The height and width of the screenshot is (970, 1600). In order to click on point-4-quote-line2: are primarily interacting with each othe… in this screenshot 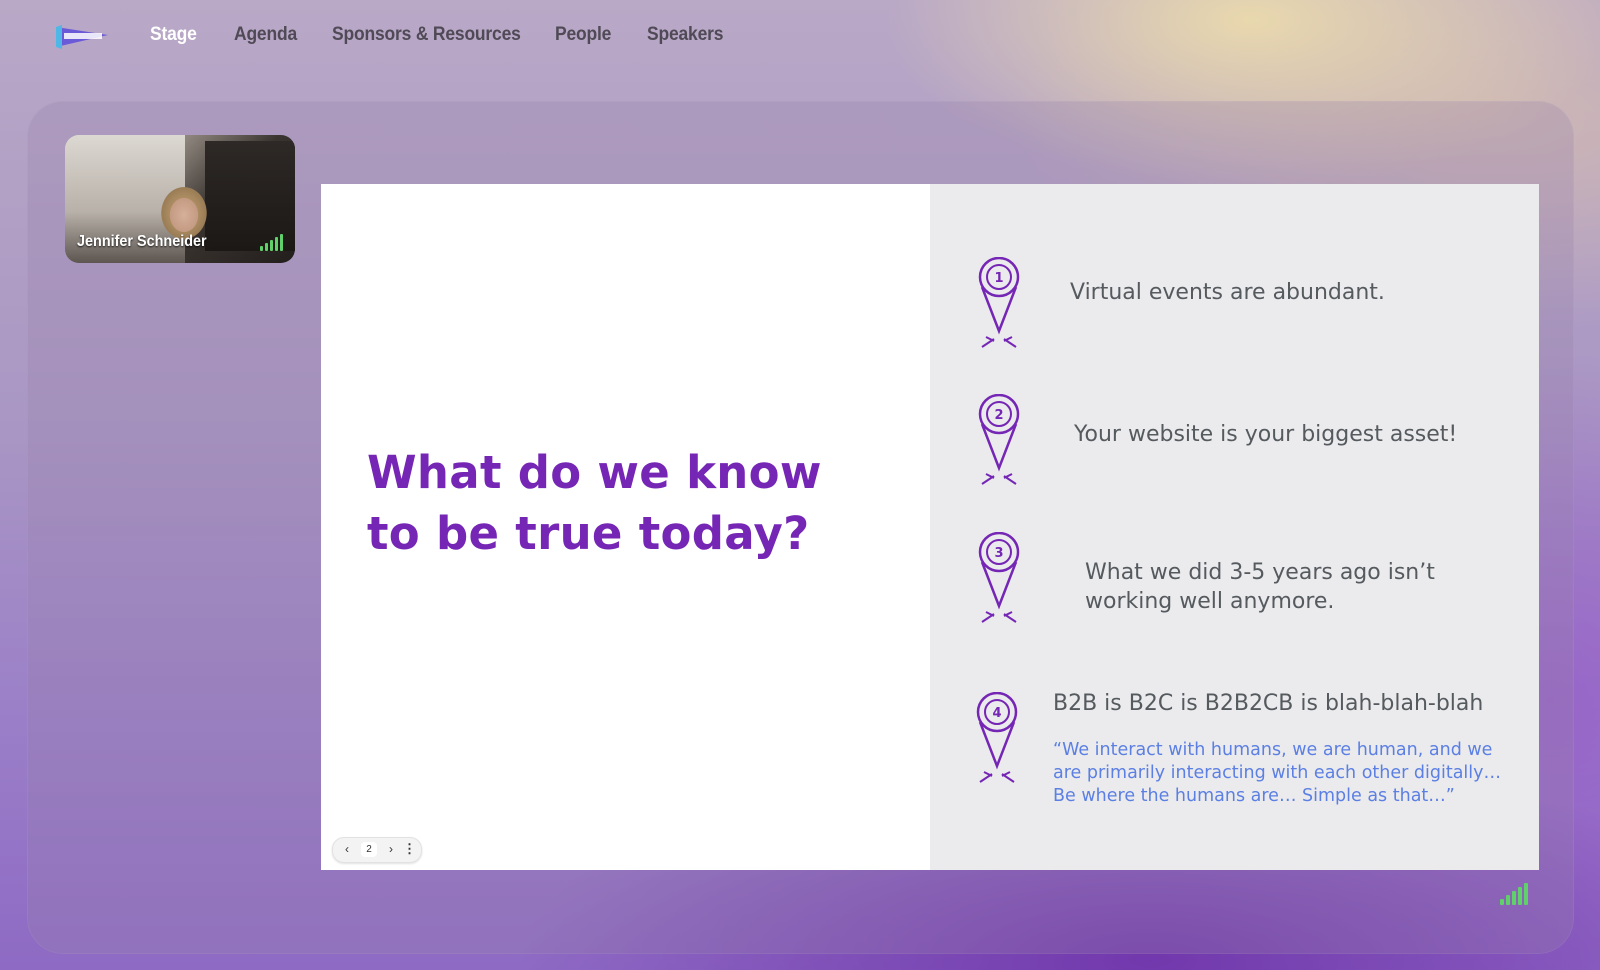, I will do `click(1277, 773)`.